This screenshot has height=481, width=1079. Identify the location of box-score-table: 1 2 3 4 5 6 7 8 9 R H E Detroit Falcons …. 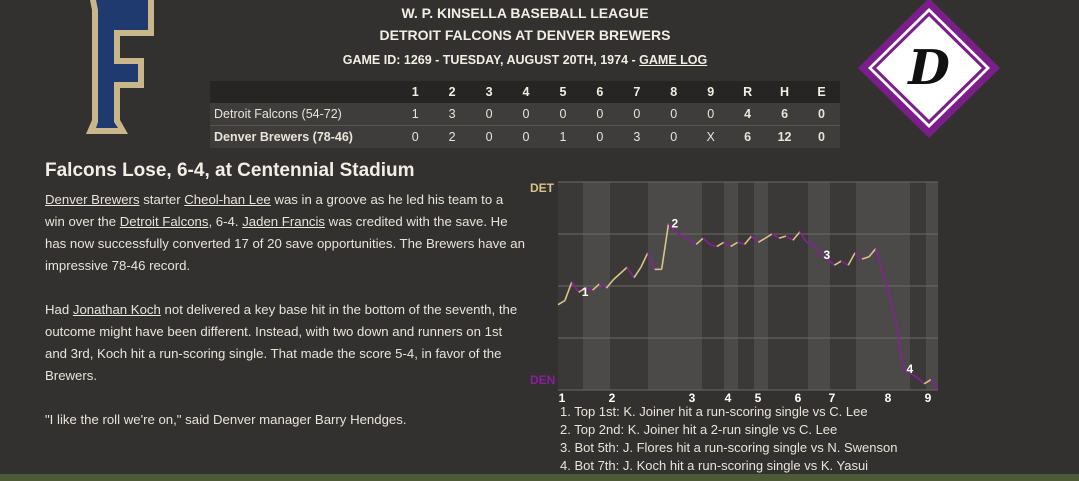
(525, 114).